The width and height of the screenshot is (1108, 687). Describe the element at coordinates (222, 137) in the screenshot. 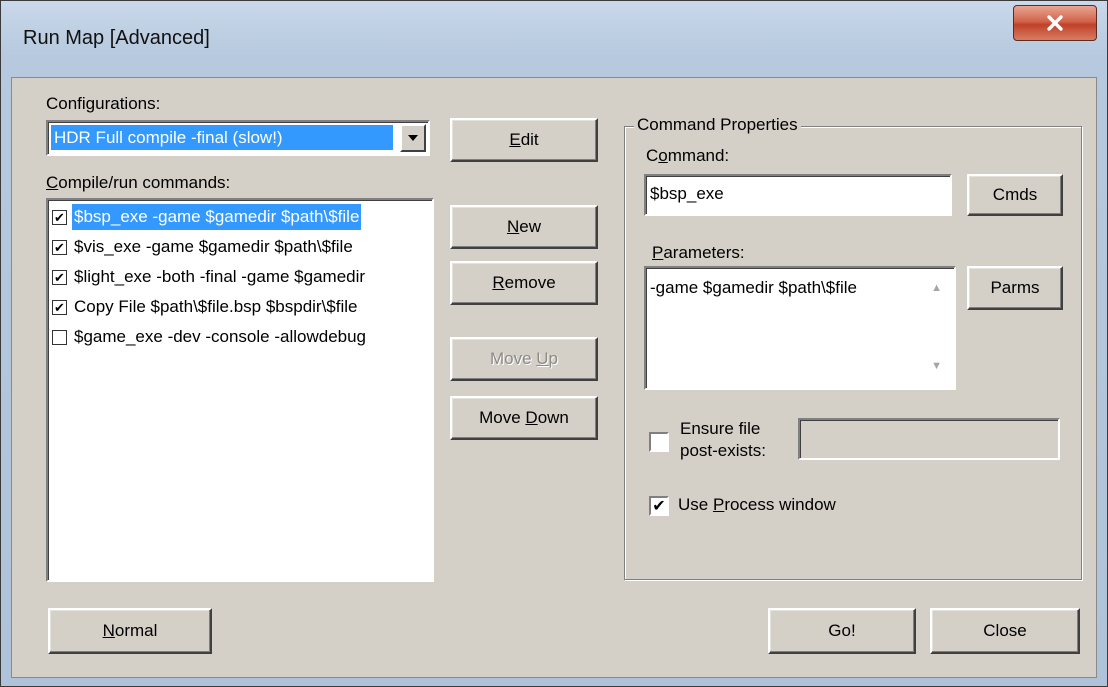

I see `configurations-selected: HDR Full compile -final (slow!)` at that location.